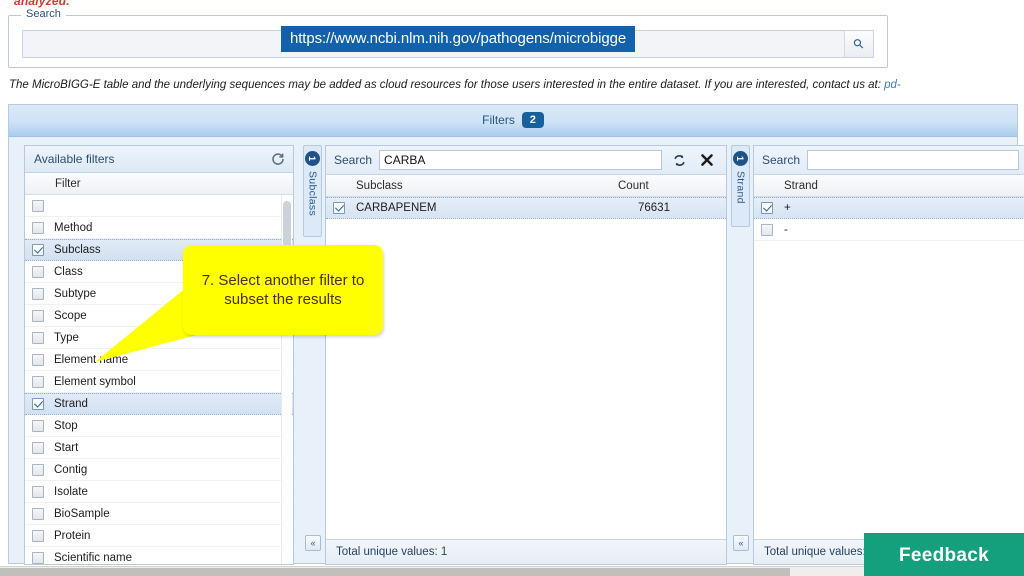  What do you see at coordinates (70, 315) in the screenshot?
I see `available-filter-label: Scope` at bounding box center [70, 315].